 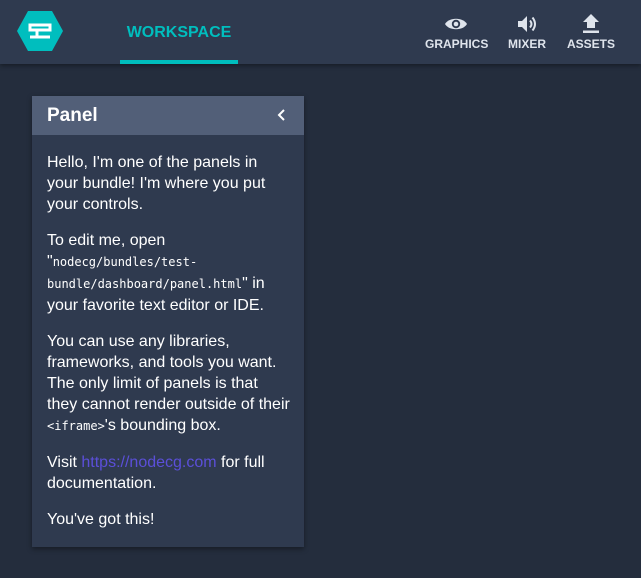 I want to click on encouragement-text: You've got this!, so click(x=101, y=519).